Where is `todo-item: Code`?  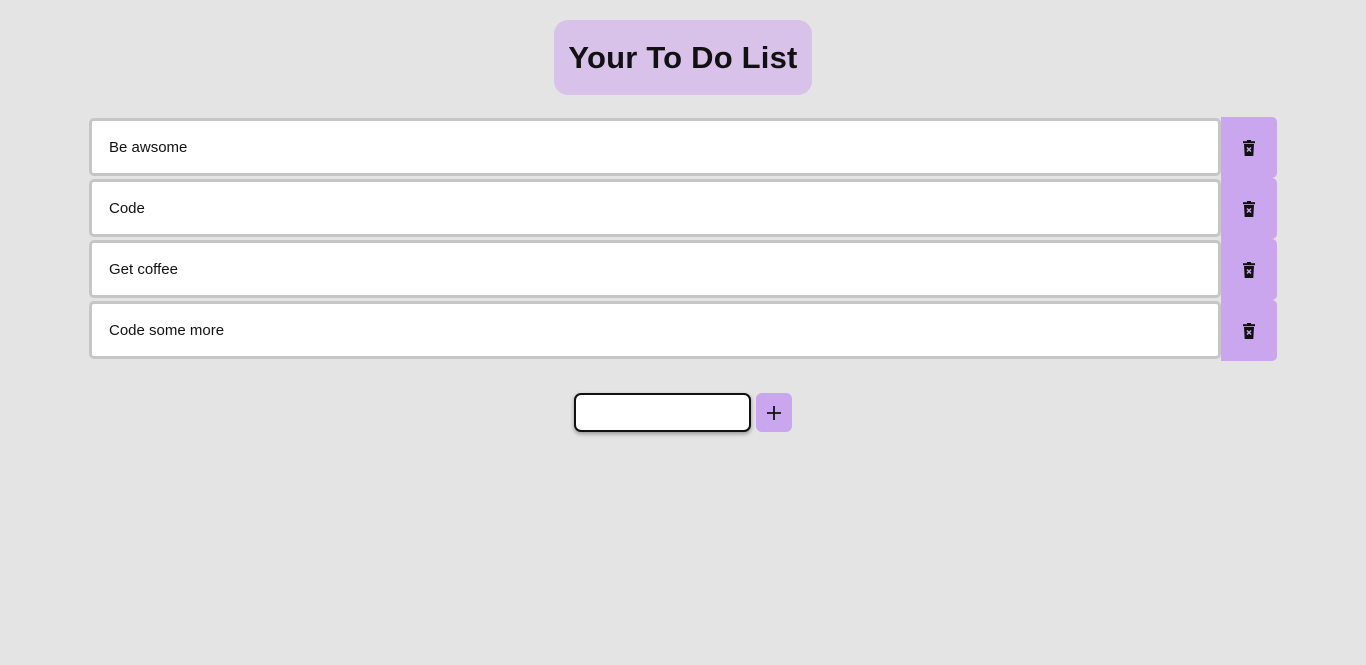 todo-item: Code is located at coordinates (683, 208).